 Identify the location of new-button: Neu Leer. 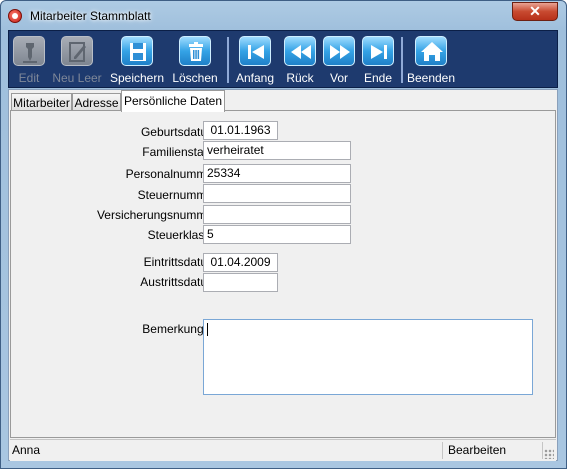
(77, 59).